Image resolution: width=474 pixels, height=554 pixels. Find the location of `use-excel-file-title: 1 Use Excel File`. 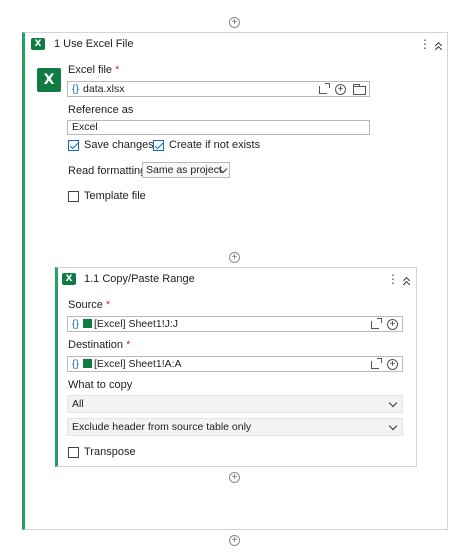

use-excel-file-title: 1 Use Excel File is located at coordinates (93, 44).